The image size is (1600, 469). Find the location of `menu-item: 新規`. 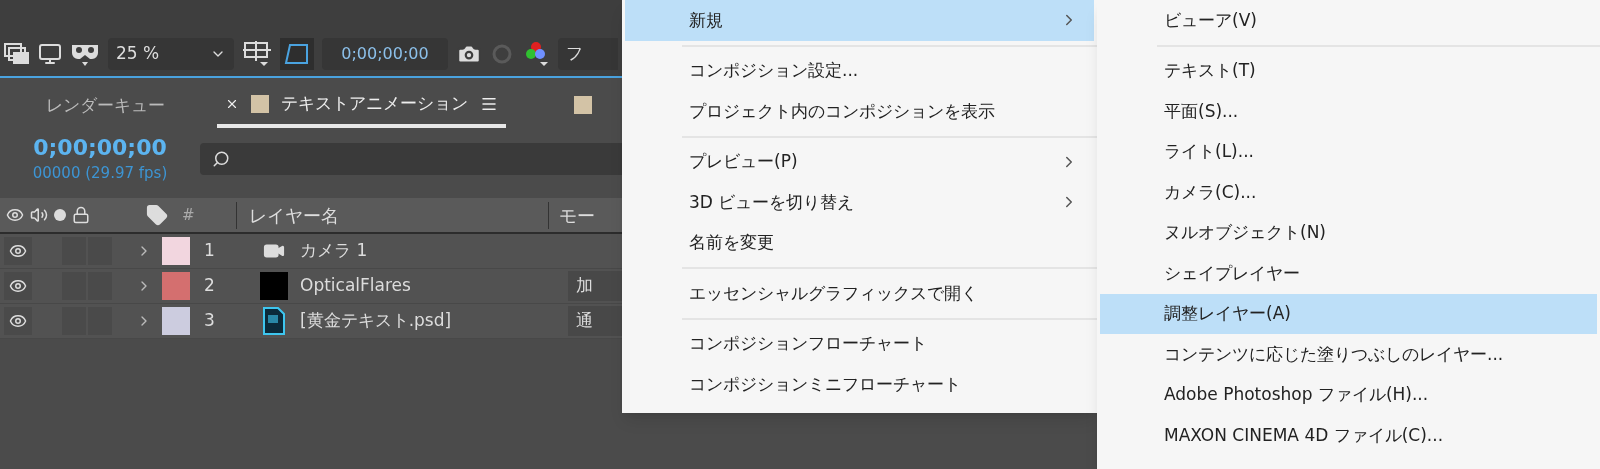

menu-item: 新規 is located at coordinates (859, 20).